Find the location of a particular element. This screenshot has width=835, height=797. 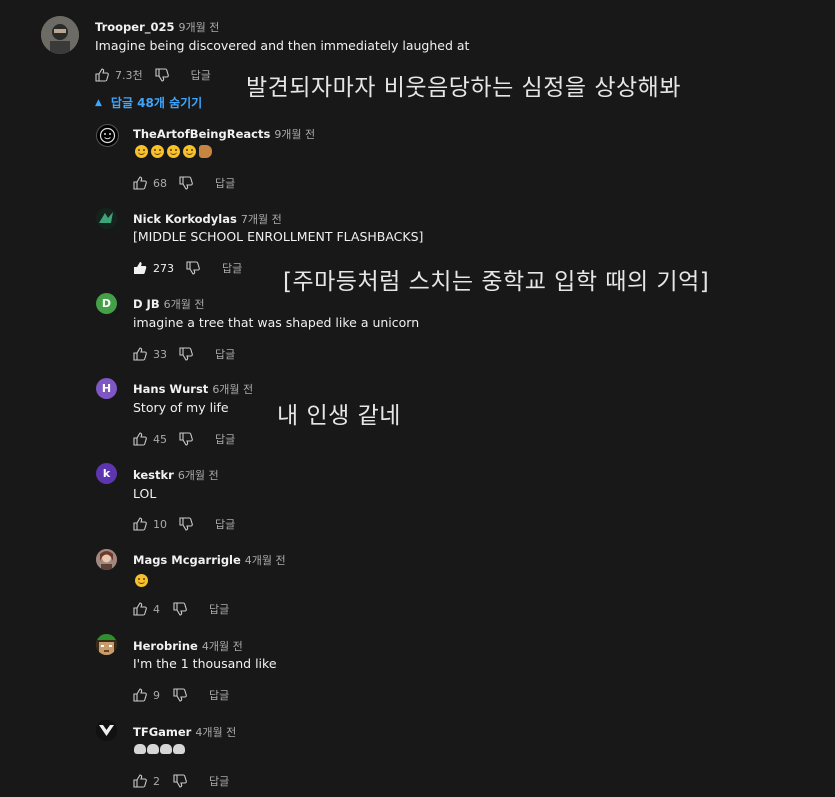

author-name: Mags Mcgarrigle is located at coordinates (187, 560).